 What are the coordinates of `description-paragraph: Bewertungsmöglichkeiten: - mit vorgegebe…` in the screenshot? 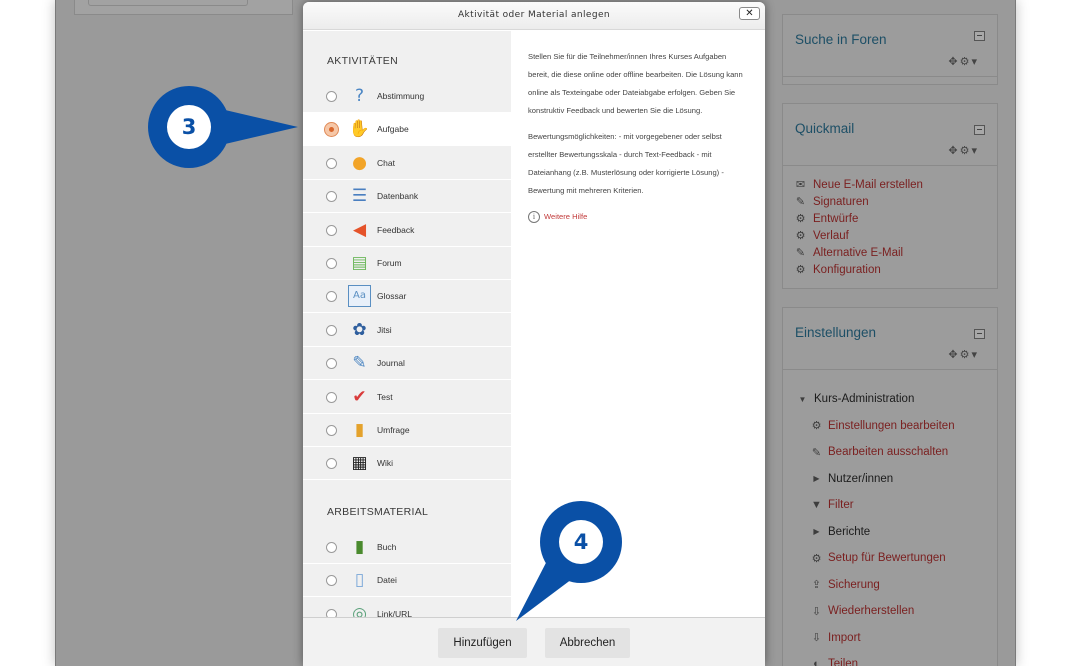 It's located at (626, 163).